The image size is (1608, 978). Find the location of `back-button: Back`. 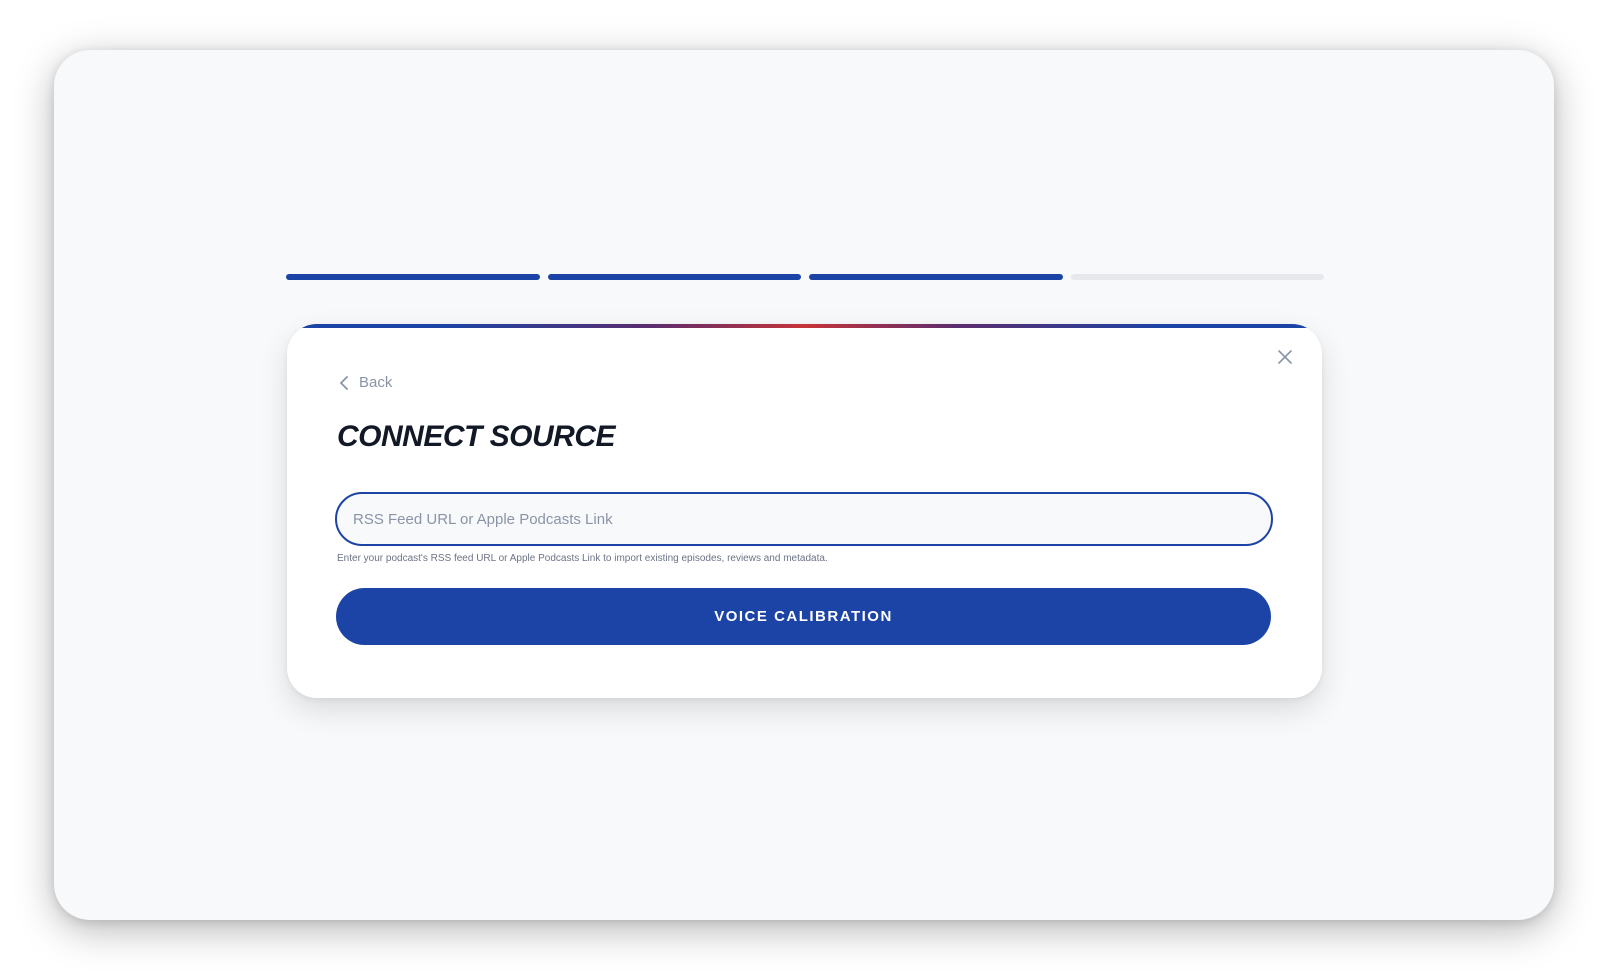

back-button: Back is located at coordinates (365, 382).